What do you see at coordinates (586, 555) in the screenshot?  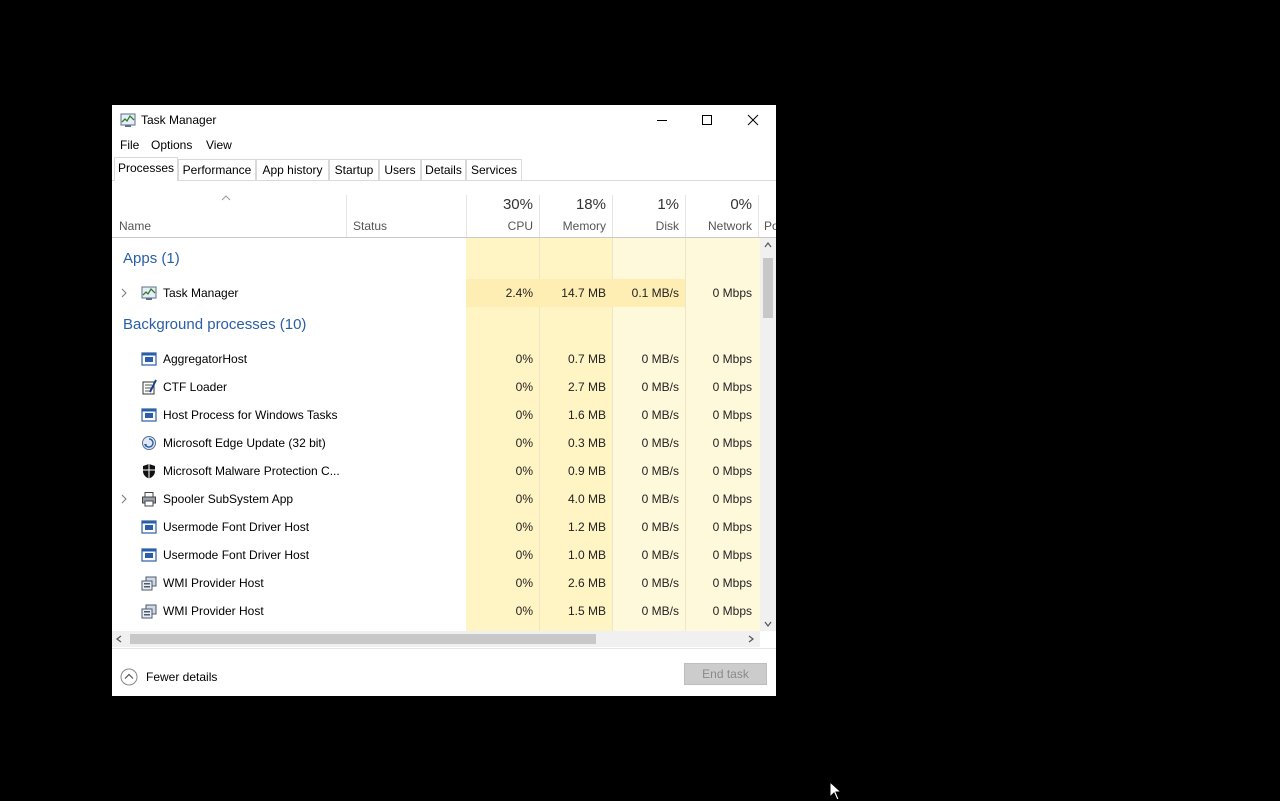 I see `memory-value: 1.0 MB` at bounding box center [586, 555].